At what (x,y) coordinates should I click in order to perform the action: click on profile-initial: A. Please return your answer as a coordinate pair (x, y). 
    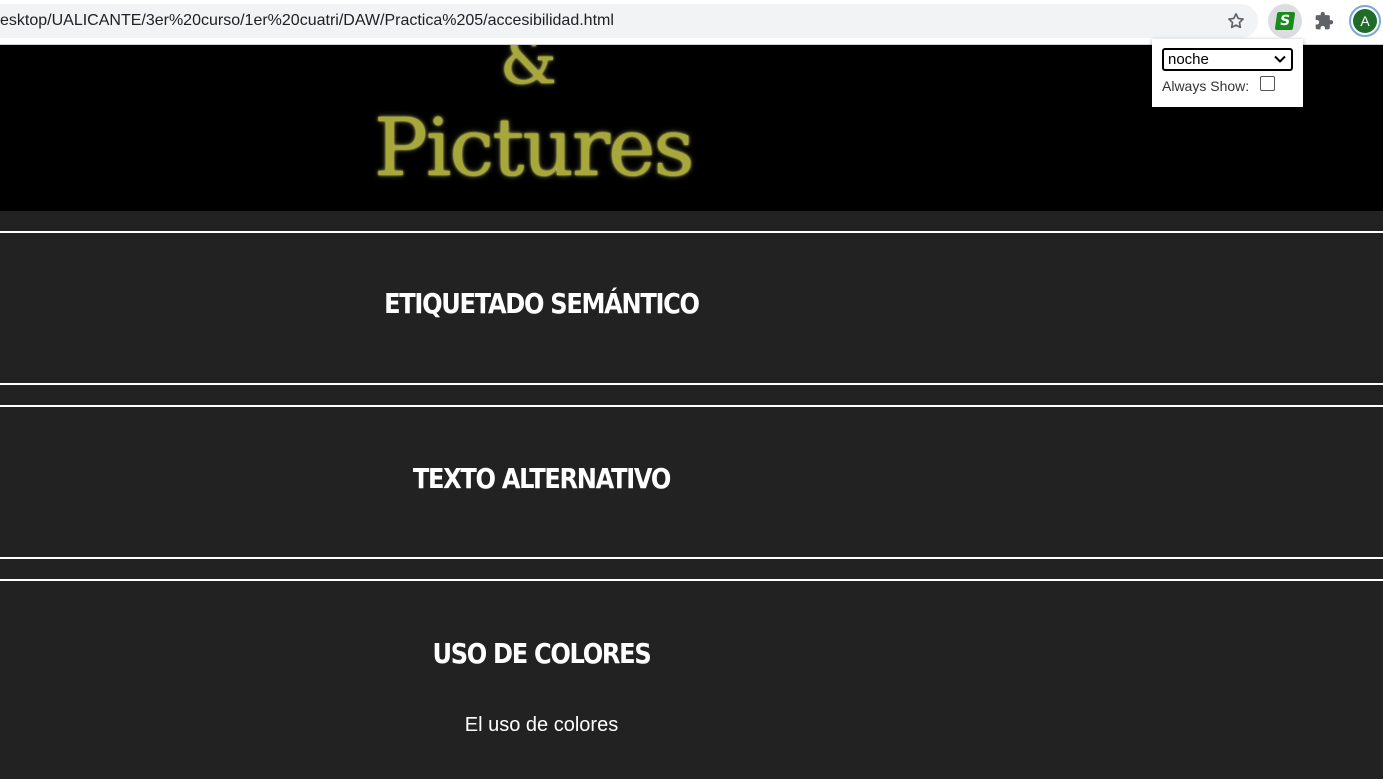
    Looking at the image, I should click on (1365, 21).